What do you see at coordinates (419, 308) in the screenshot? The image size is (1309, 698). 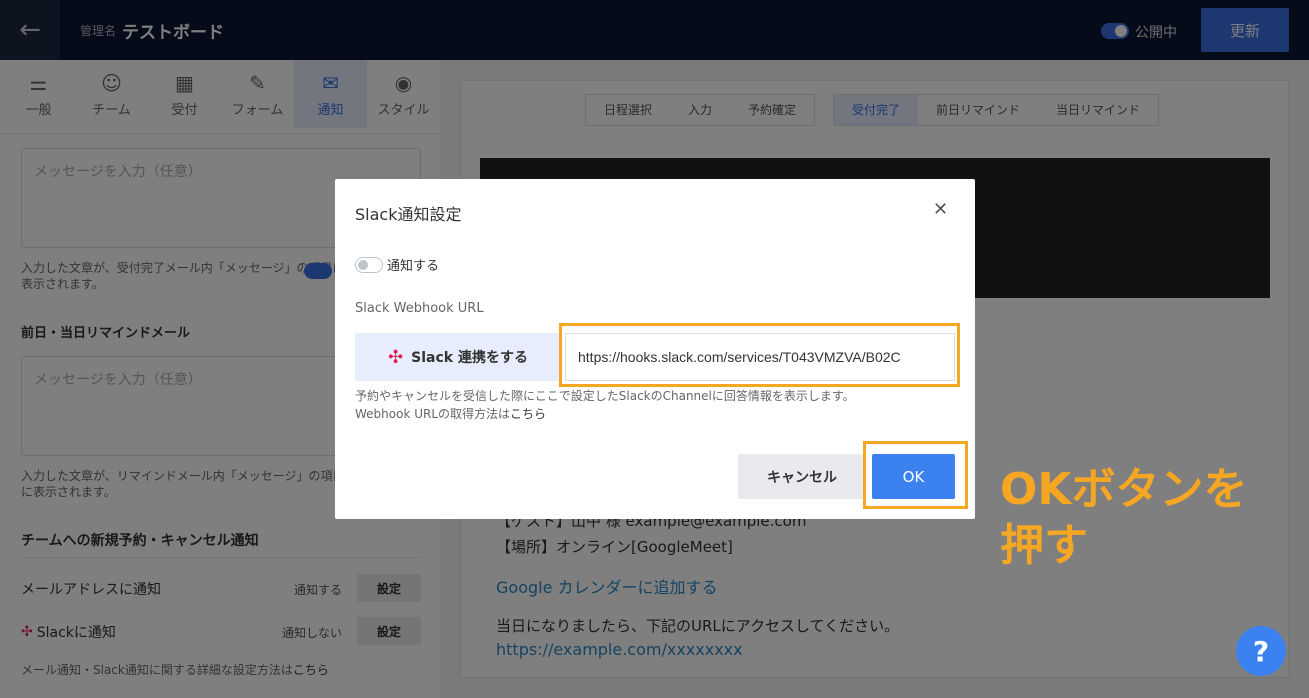 I see `webhook-url-label: Slack Webhook URL` at bounding box center [419, 308].